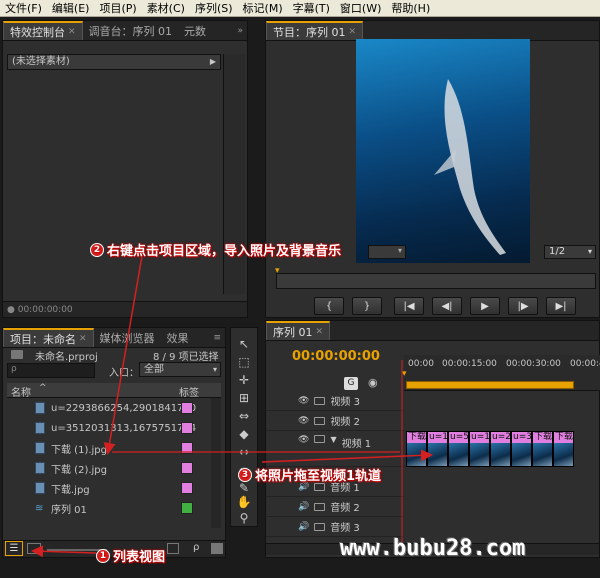  What do you see at coordinates (114, 428) in the screenshot?
I see `list-item: u=3512031313,1675751734` at bounding box center [114, 428].